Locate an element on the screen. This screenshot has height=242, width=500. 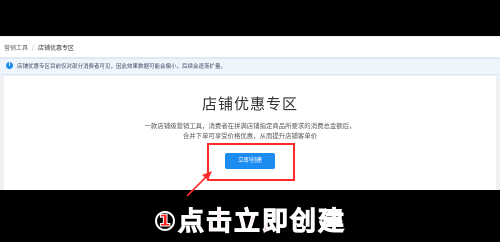
breadcrumb: 营销工具 / 店铺优惠专区 is located at coordinates (250, 47).